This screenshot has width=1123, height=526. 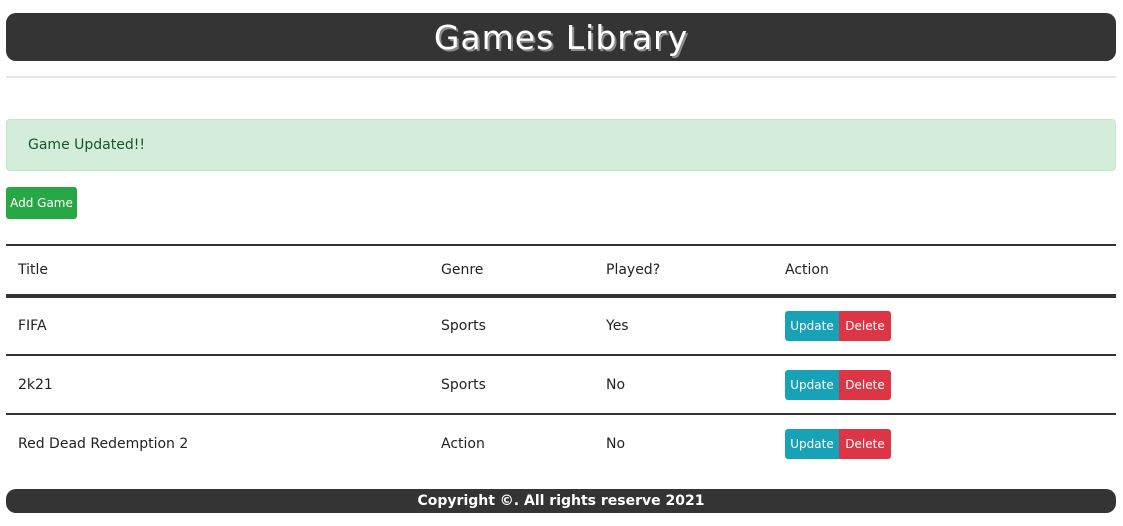 I want to click on success-alert: Game Updated!!, so click(x=561, y=145).